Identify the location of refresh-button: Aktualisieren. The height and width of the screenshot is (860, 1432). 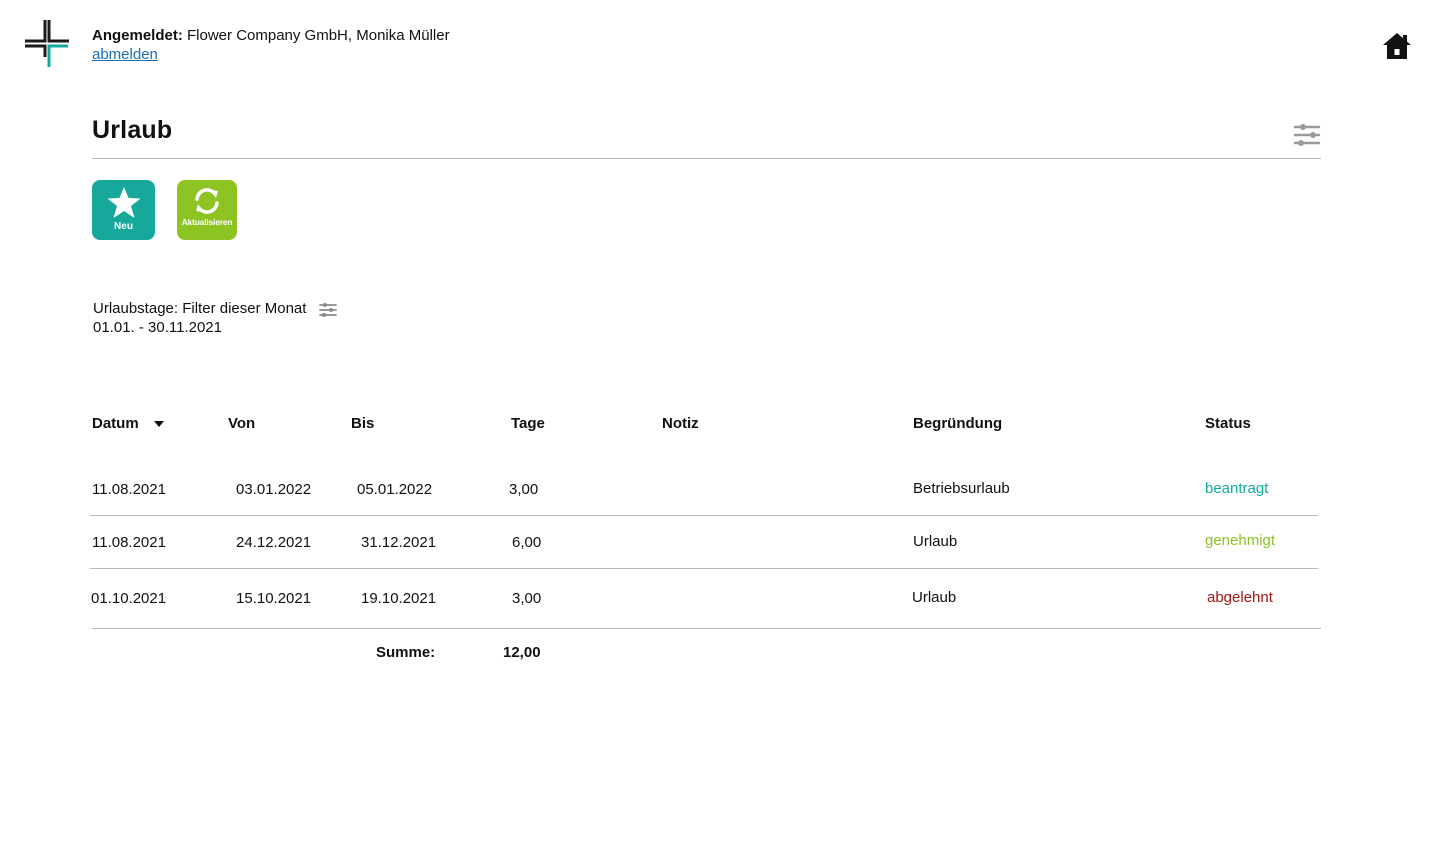
(207, 210).